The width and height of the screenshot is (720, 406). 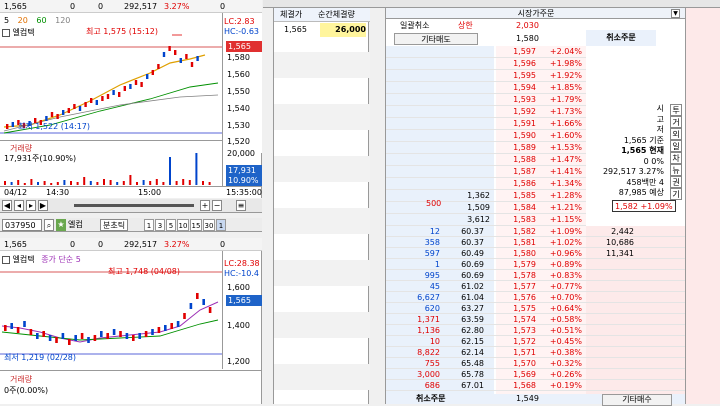 What do you see at coordinates (676, 194) in the screenshot?
I see `side-tab: 기` at bounding box center [676, 194].